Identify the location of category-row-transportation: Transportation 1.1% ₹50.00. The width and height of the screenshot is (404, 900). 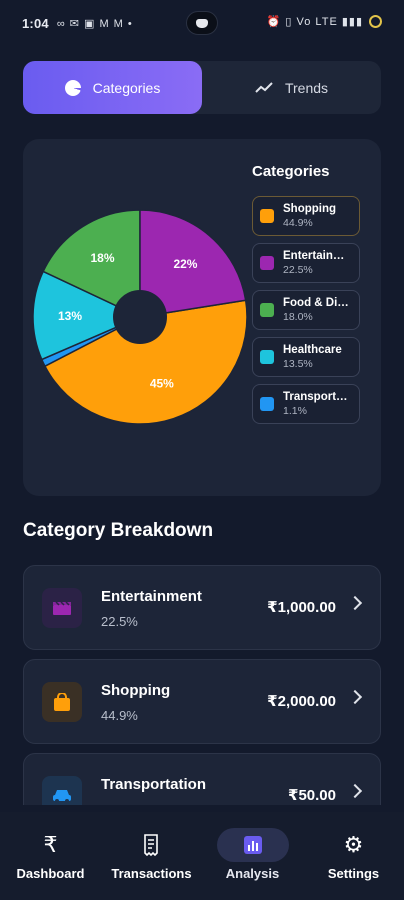
(202, 779).